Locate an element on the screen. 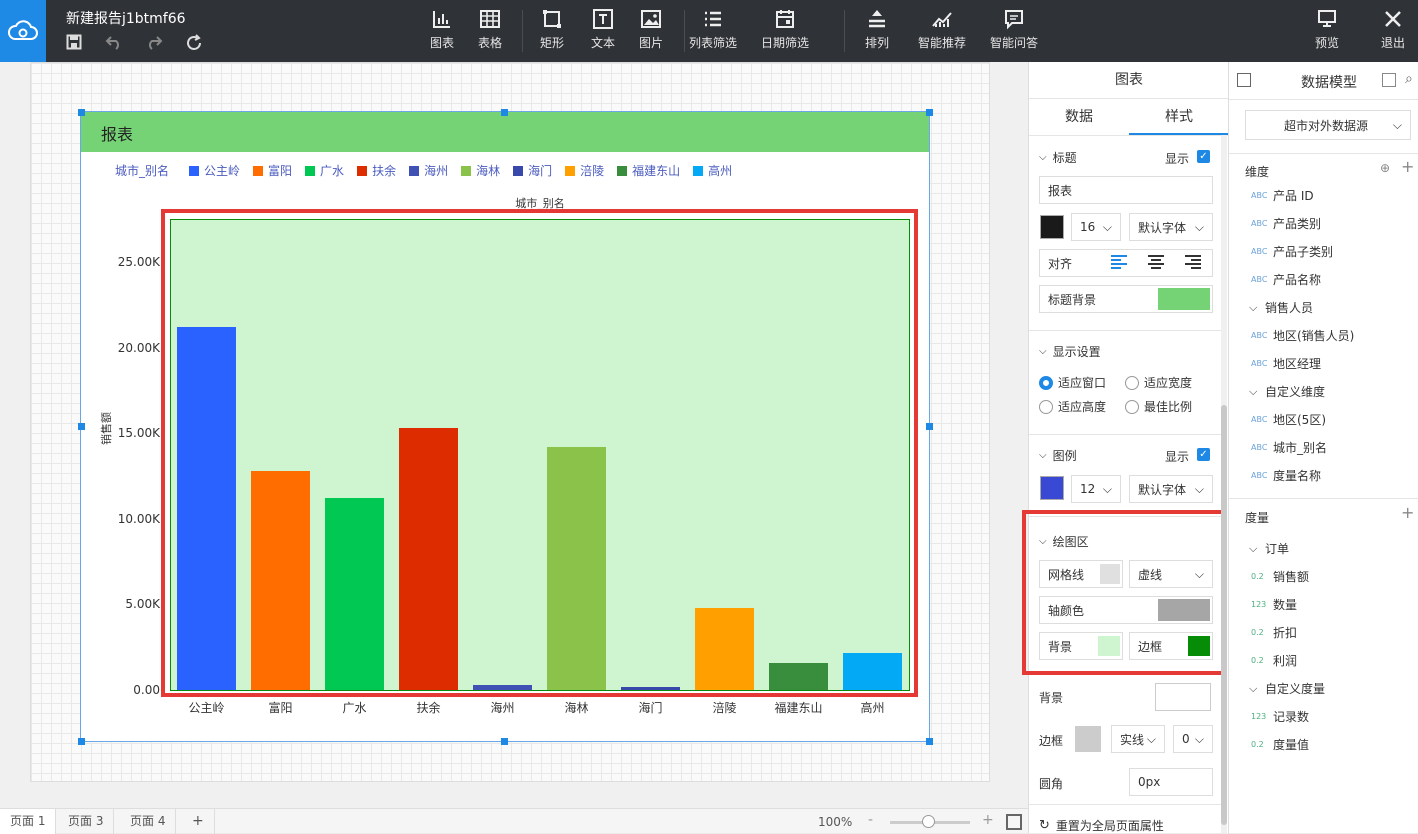 The height and width of the screenshot is (834, 1418). legend-show-checkbox: ✓ is located at coordinates (1203, 454).